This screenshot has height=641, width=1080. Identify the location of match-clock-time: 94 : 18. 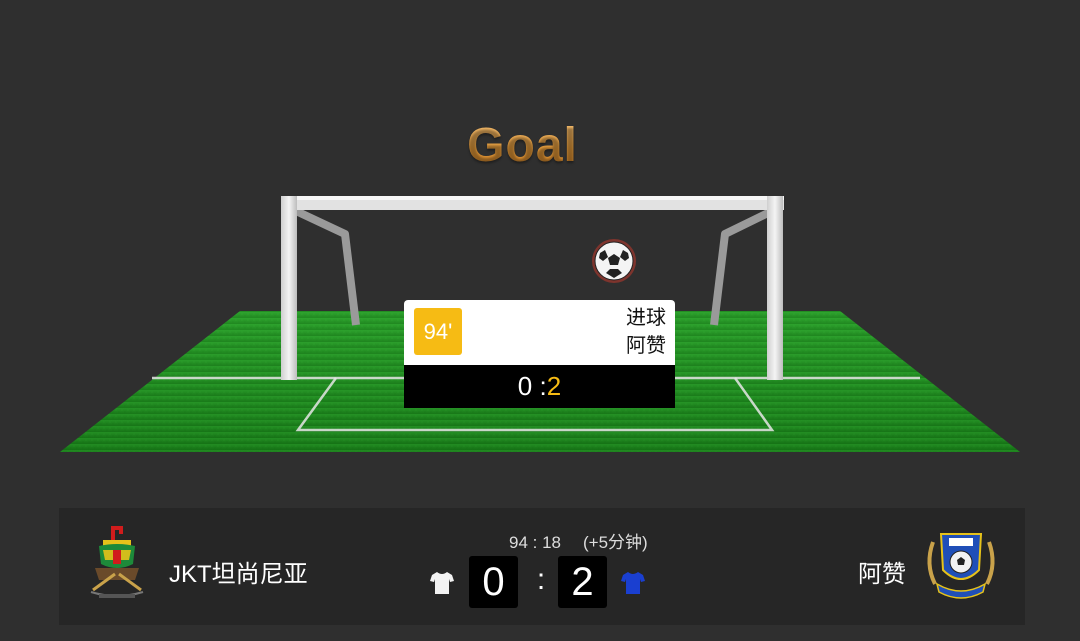
(535, 542).